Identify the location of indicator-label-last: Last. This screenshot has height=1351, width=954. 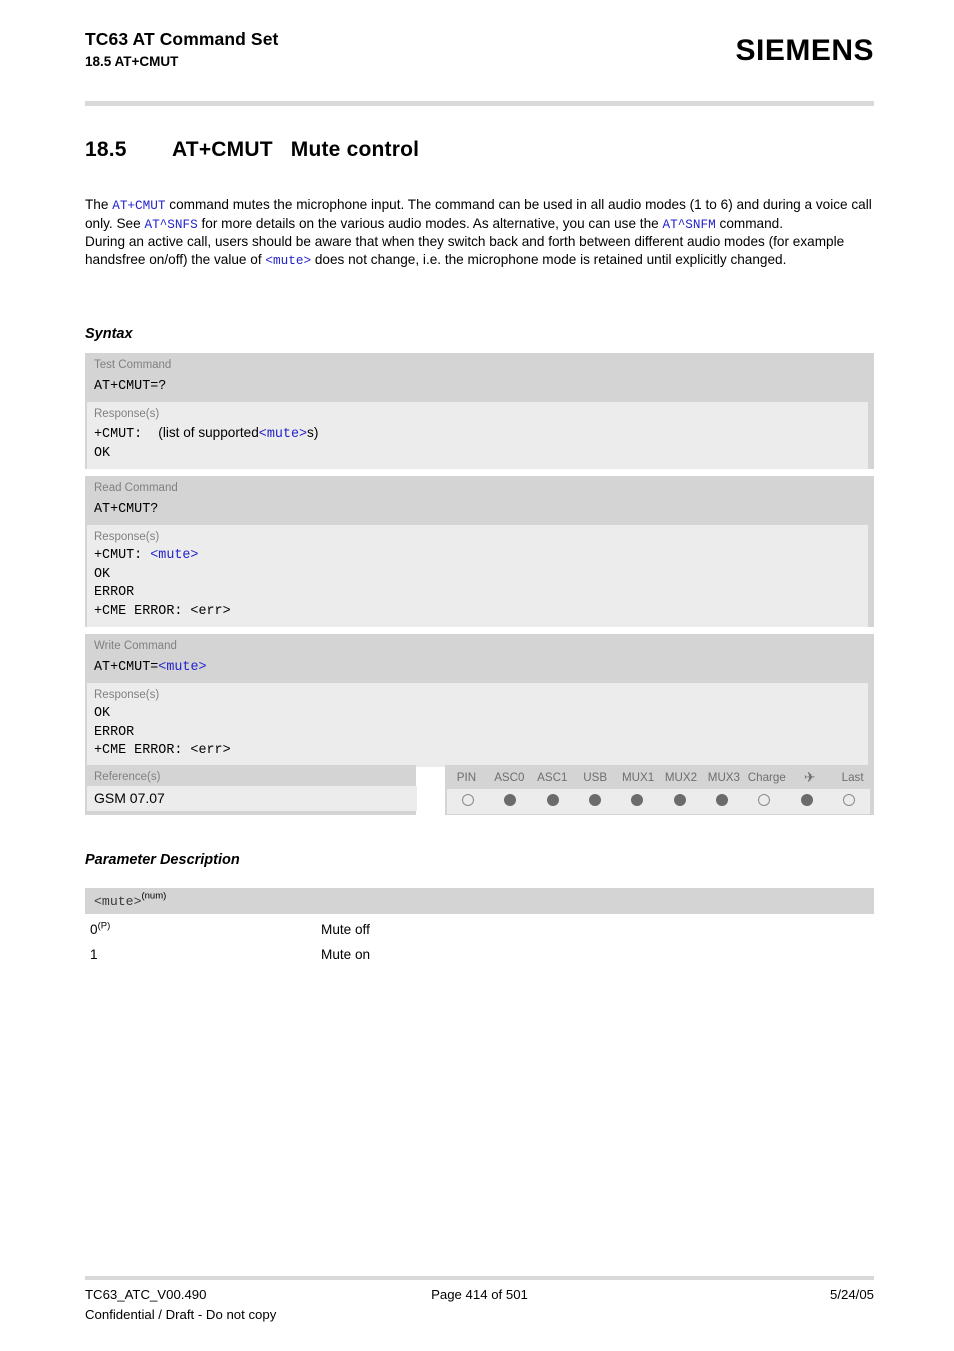
(852, 777).